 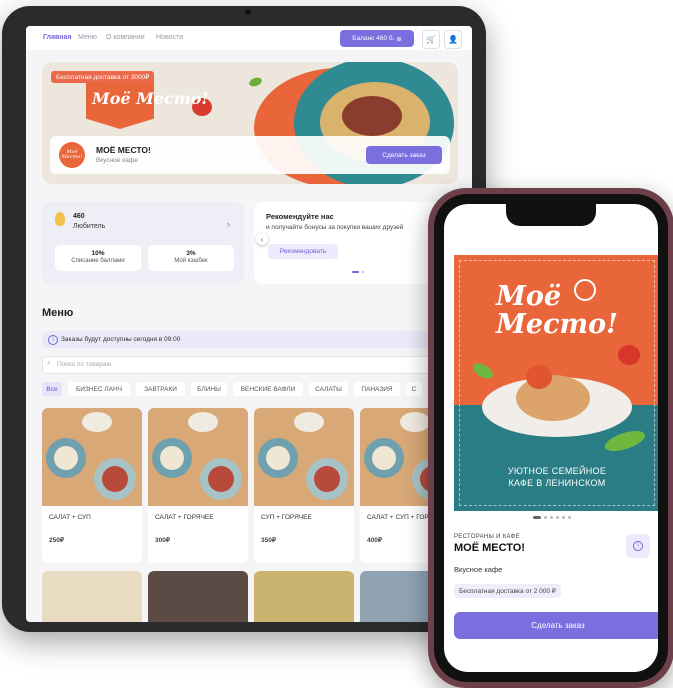 What do you see at coordinates (98, 253) in the screenshot?
I see `stat-value: 10%` at bounding box center [98, 253].